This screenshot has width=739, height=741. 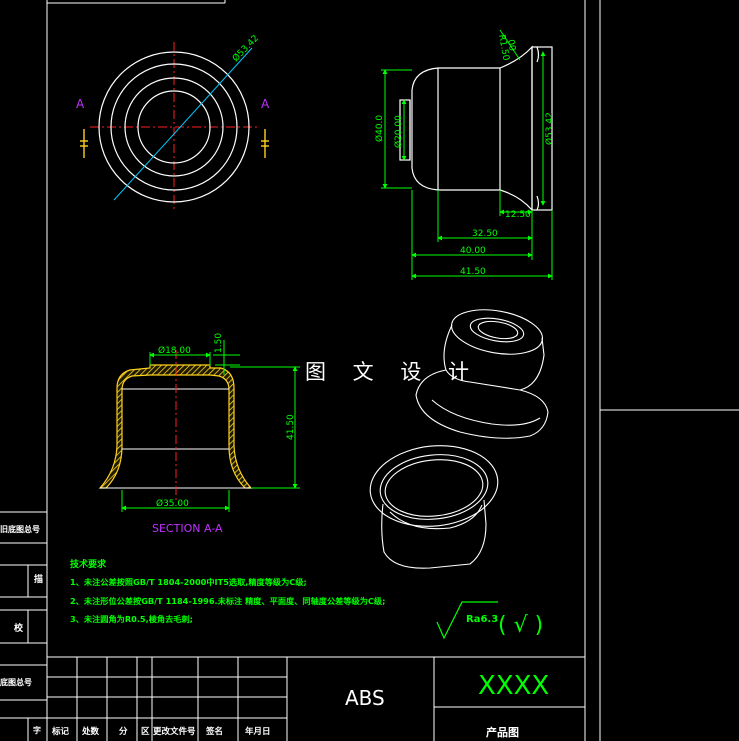 What do you see at coordinates (511, 45) in the screenshot?
I see `side-radius-sub-label: 00` at bounding box center [511, 45].